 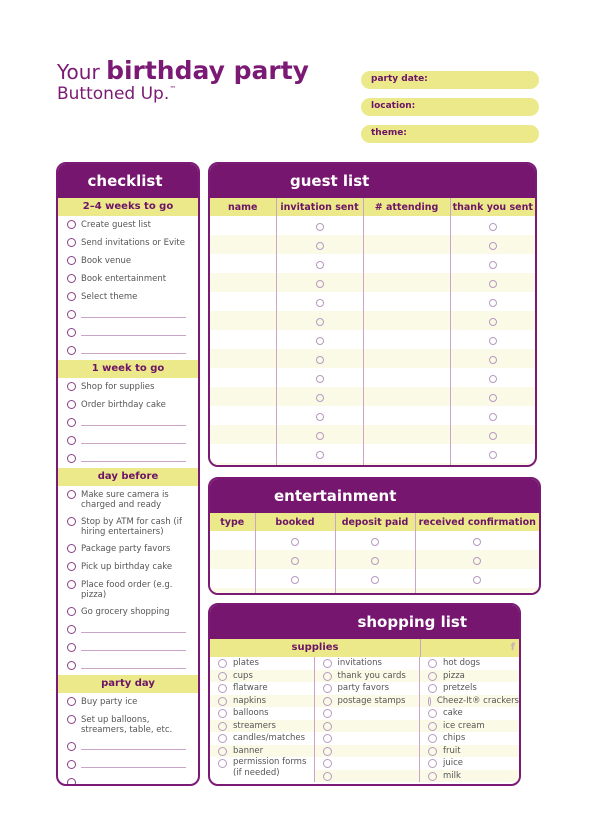 I want to click on checklist-item: Create guest list, so click(x=128, y=225).